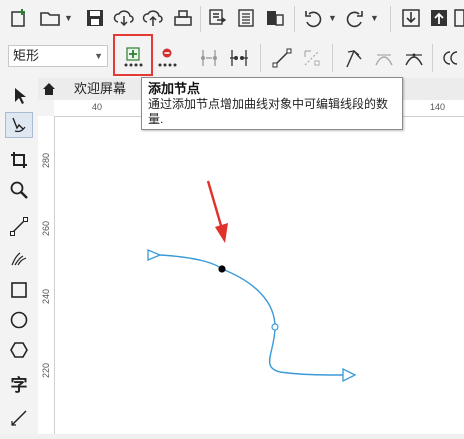 This screenshot has width=464, height=439. Describe the element at coordinates (97, 107) in the screenshot. I see `ruler-label: 40` at that location.